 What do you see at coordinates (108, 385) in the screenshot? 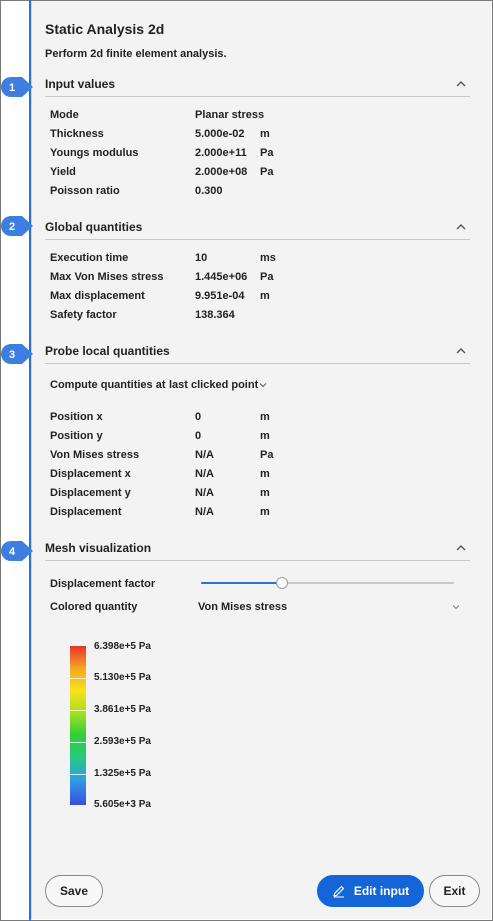
I see `compute-quantities-label: Compute quantities at` at bounding box center [108, 385].